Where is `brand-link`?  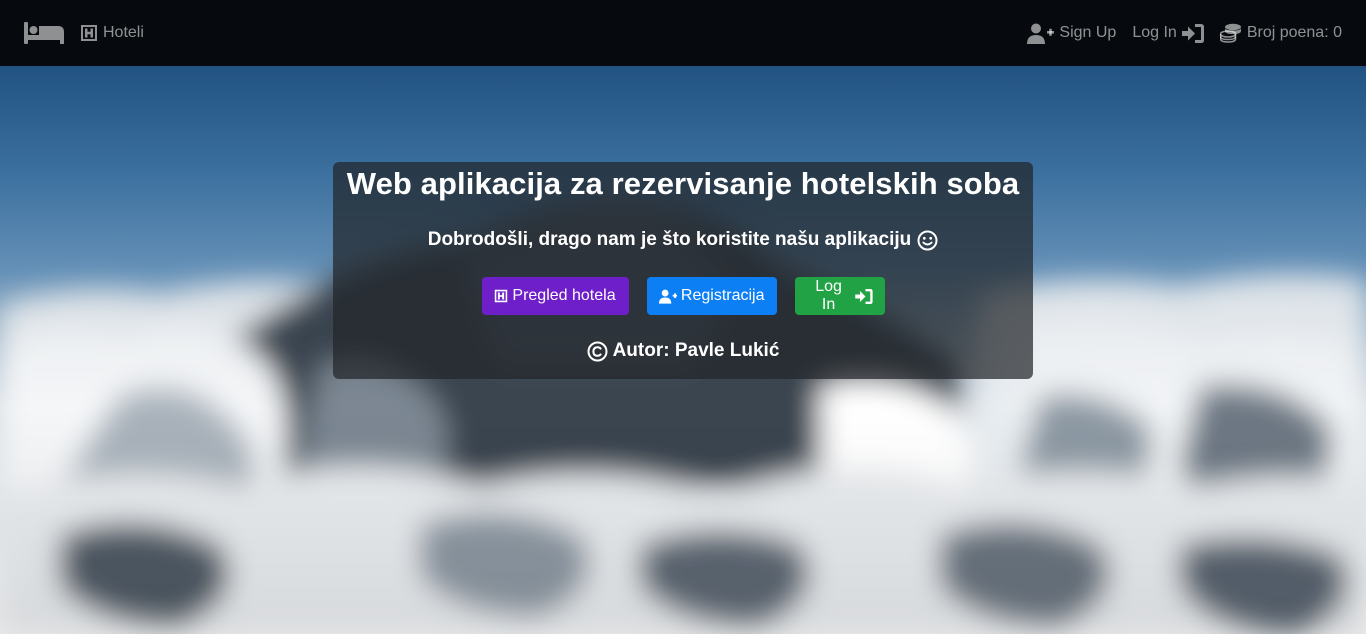 brand-link is located at coordinates (44, 33).